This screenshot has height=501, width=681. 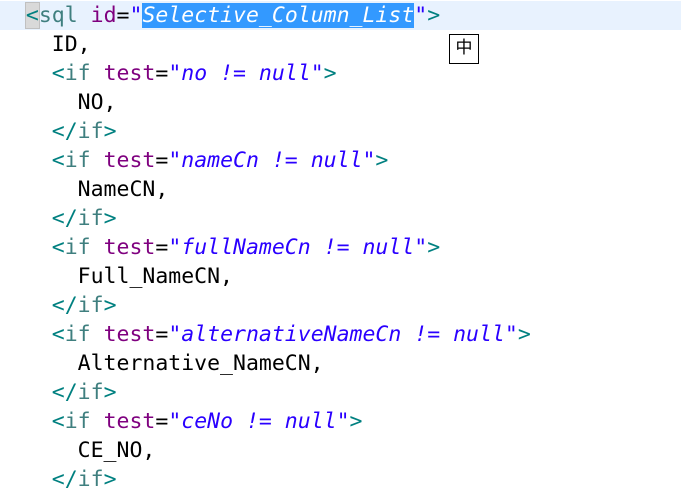 I want to click on code-line: <if test="fullNameCn != null">, so click(x=340, y=247).